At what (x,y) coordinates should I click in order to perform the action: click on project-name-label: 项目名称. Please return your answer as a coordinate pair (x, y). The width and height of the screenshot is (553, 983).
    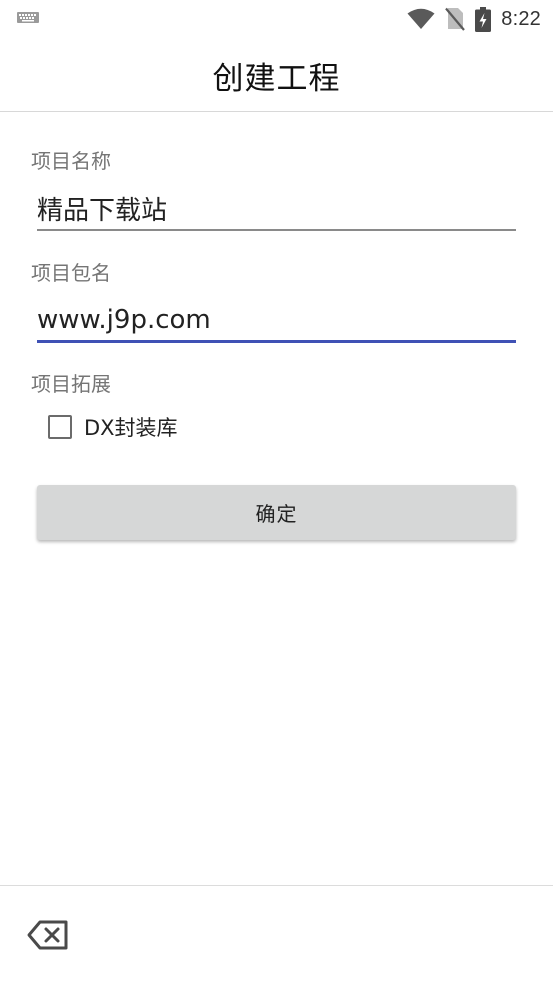
    Looking at the image, I should click on (71, 161).